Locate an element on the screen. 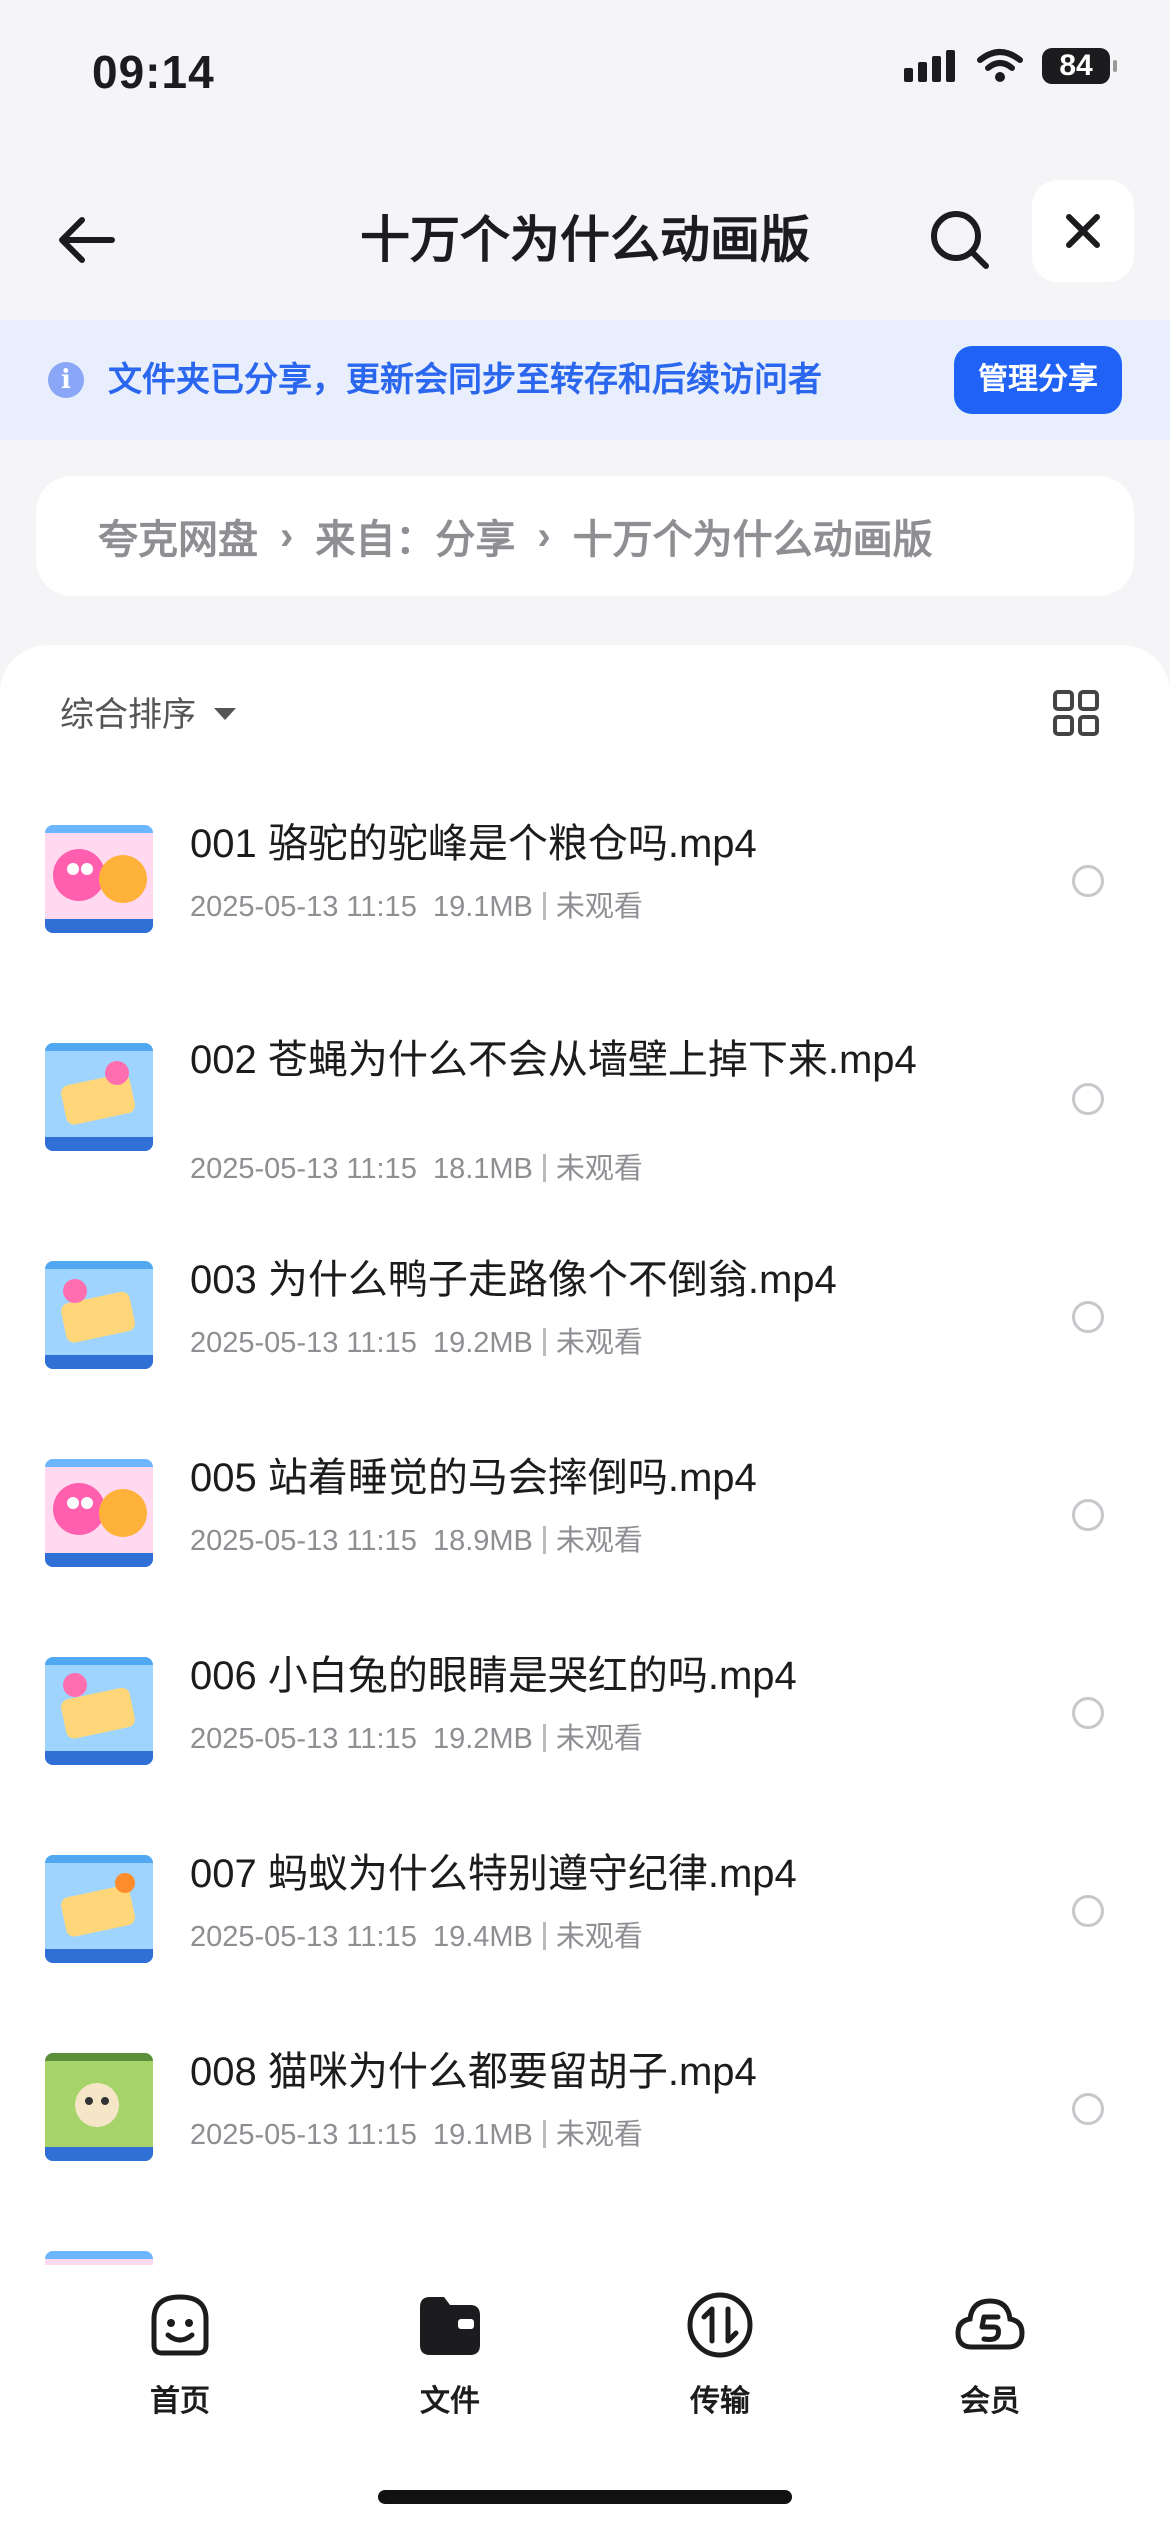 This screenshot has height=2532, width=1170. file-size: 18.1MB is located at coordinates (482, 1169).